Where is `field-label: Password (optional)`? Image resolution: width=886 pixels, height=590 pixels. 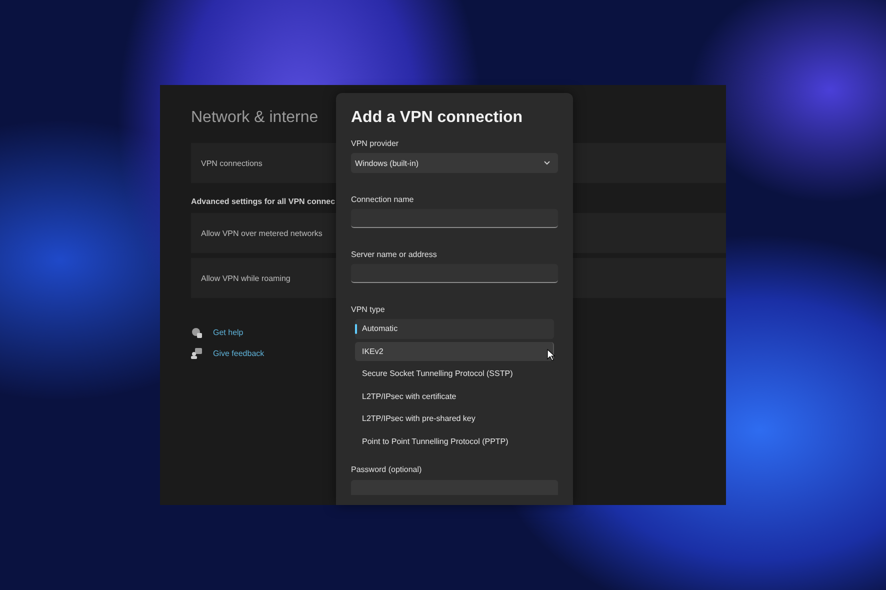
field-label: Password (optional) is located at coordinates (387, 469).